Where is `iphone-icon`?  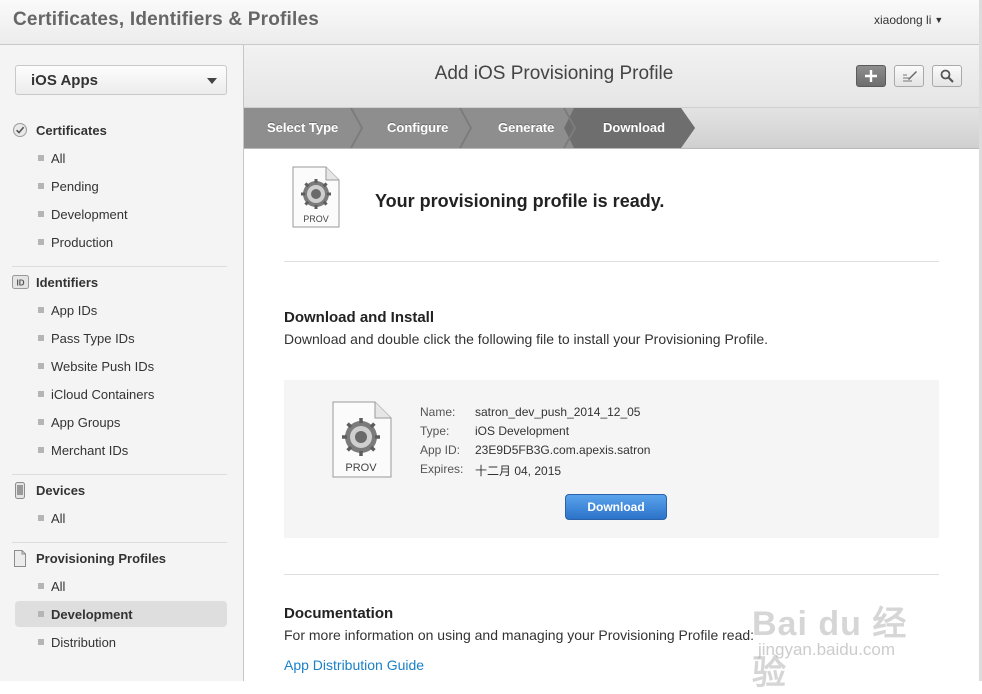 iphone-icon is located at coordinates (20, 490).